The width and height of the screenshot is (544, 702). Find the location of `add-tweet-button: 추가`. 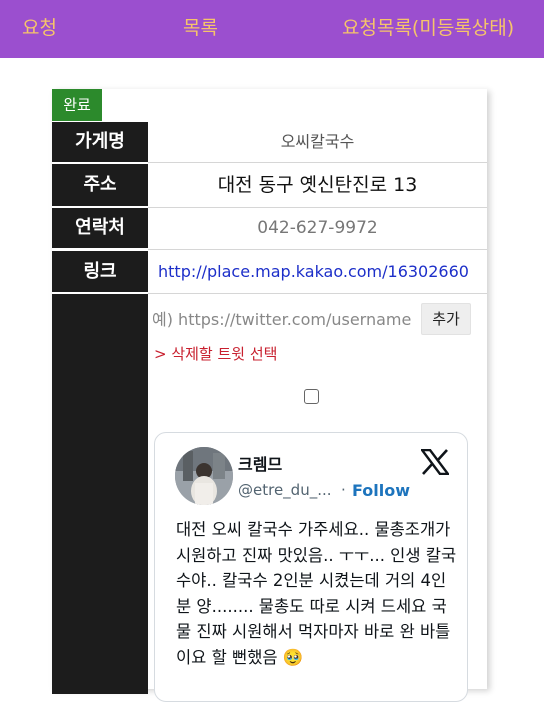

add-tweet-button: 추가 is located at coordinates (446, 319).